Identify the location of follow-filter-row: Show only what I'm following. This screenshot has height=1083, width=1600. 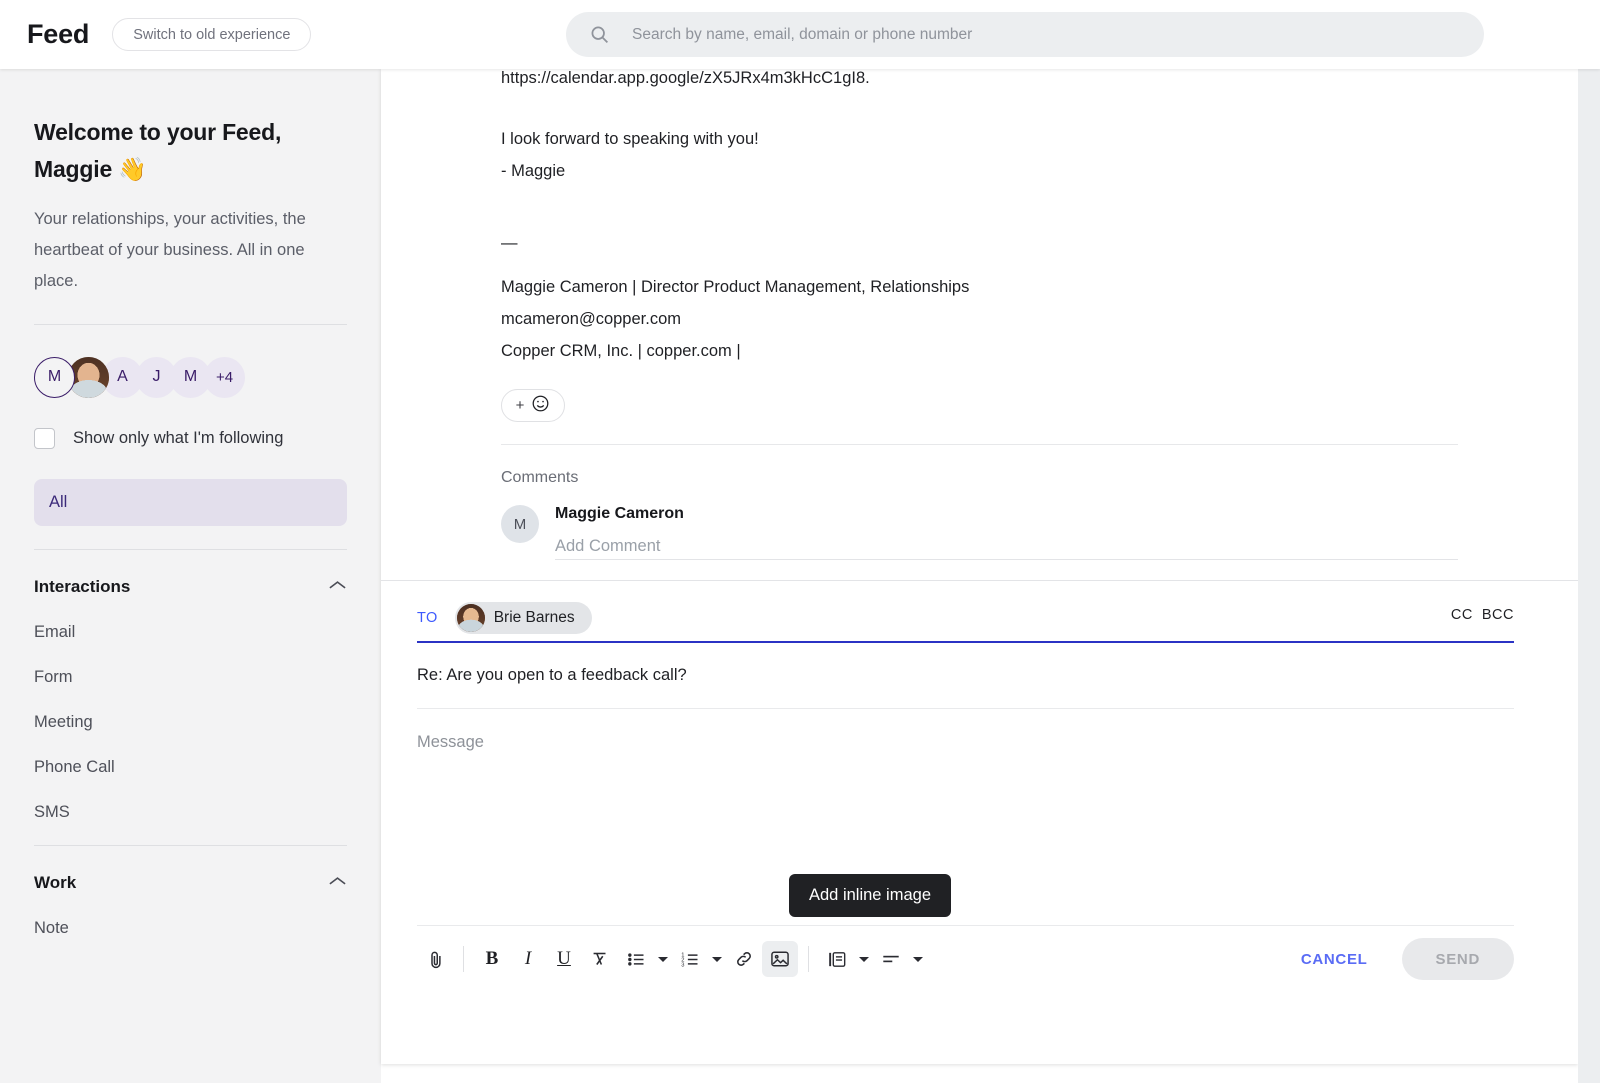
(190, 438).